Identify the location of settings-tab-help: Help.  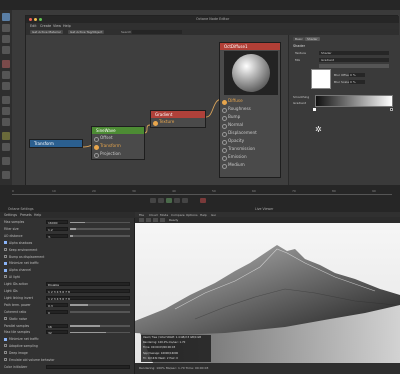
(37, 215).